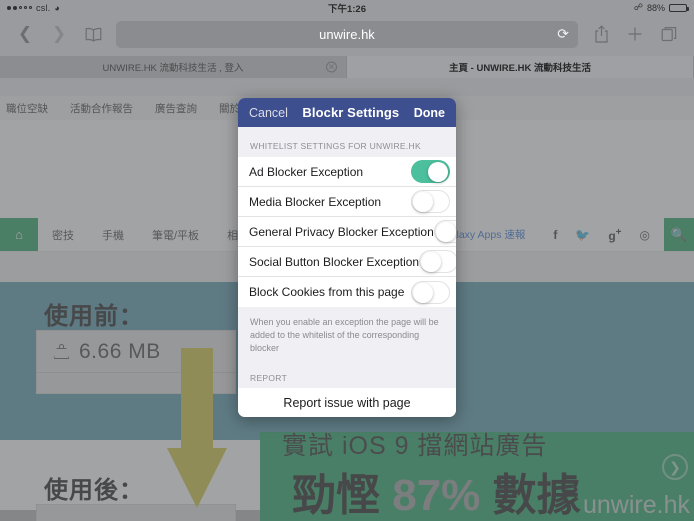  I want to click on rss-icon: ◎, so click(645, 235).